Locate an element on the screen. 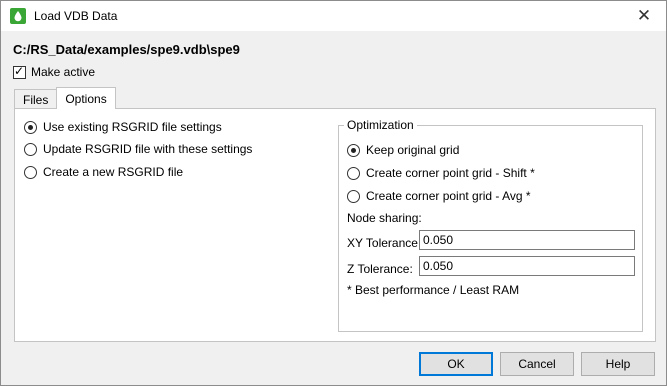 The image size is (667, 386). green-drop-icon is located at coordinates (18, 16).